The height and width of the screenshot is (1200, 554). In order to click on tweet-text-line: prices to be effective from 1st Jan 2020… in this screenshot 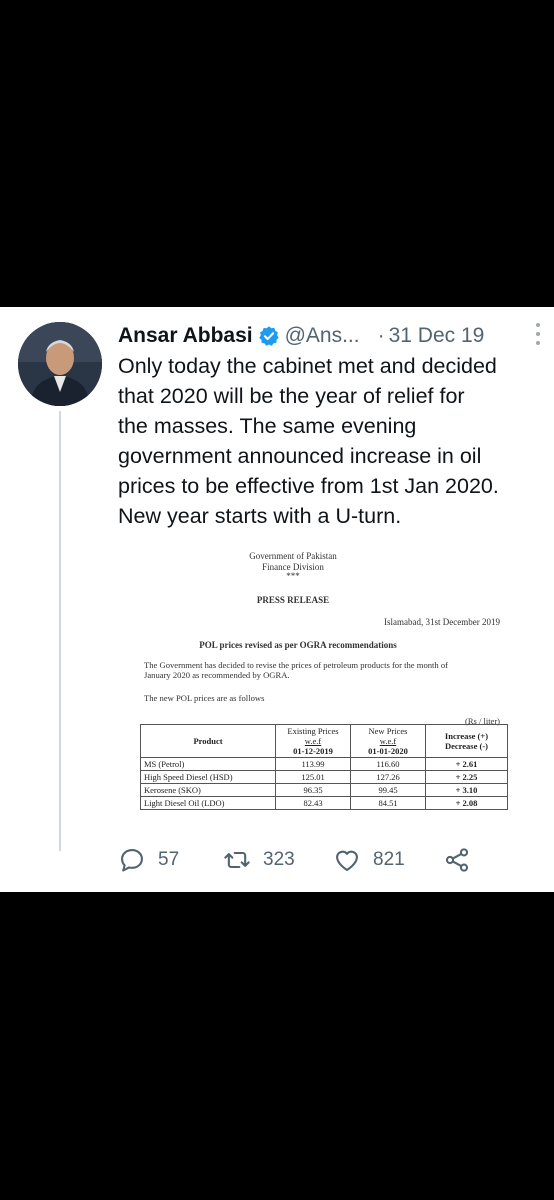, I will do `click(308, 486)`.